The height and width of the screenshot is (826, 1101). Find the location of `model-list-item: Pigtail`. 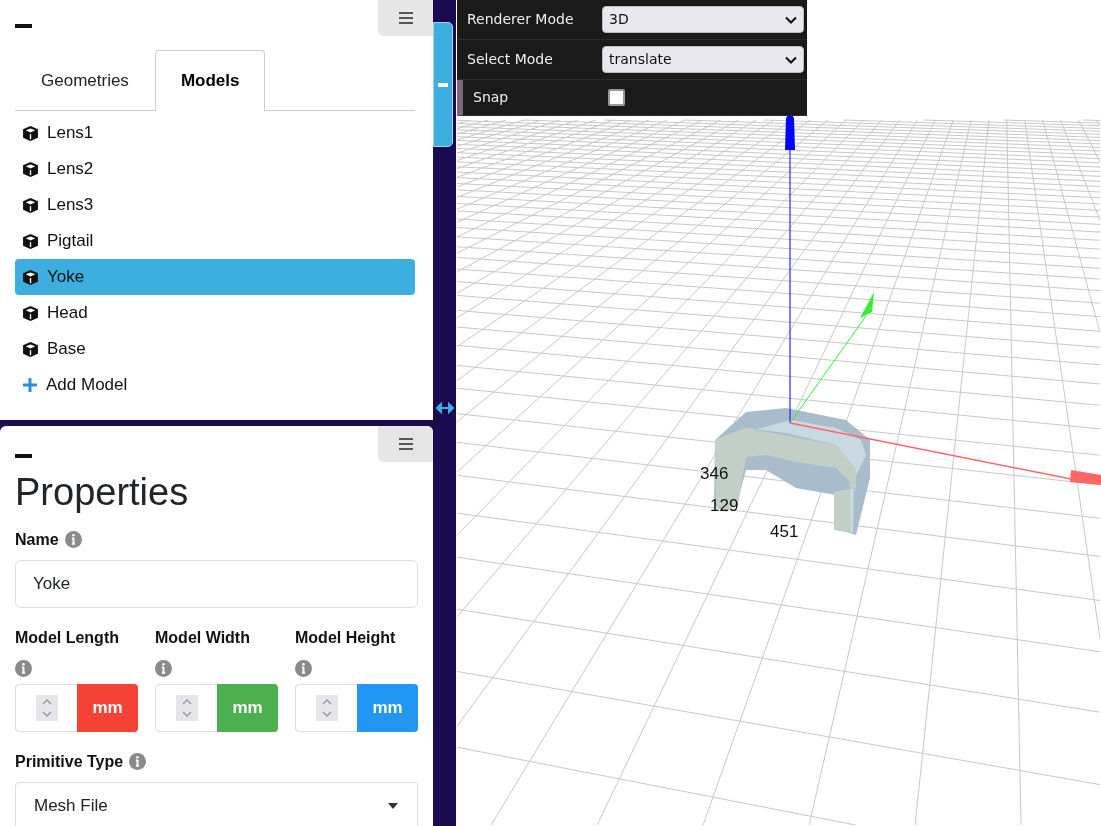

model-list-item: Pigtail is located at coordinates (215, 241).